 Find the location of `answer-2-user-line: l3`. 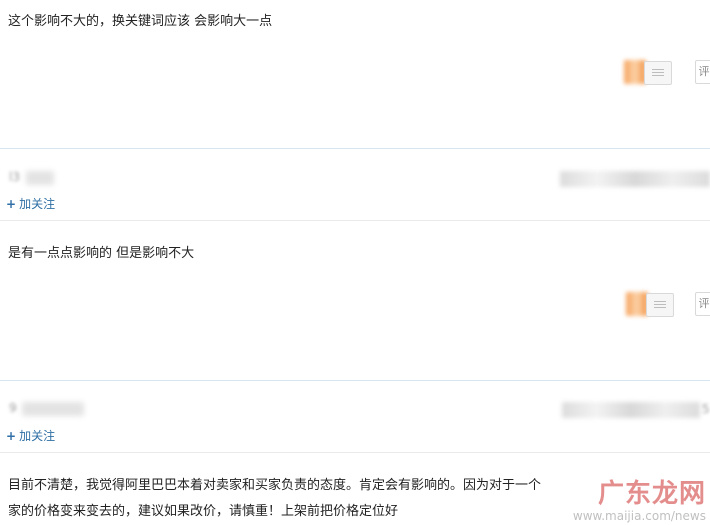

answer-2-user-line: l3 is located at coordinates (355, 179).